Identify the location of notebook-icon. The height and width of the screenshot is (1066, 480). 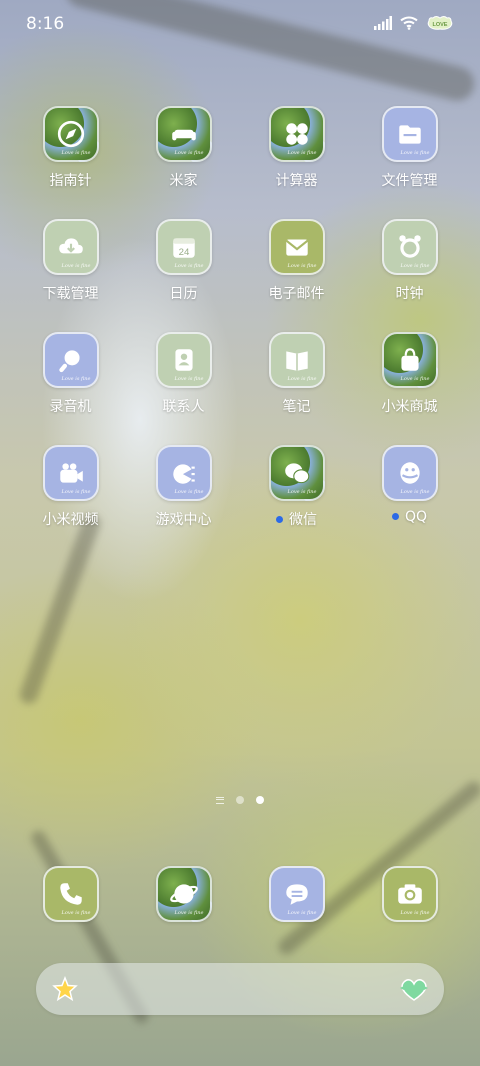
(296, 361).